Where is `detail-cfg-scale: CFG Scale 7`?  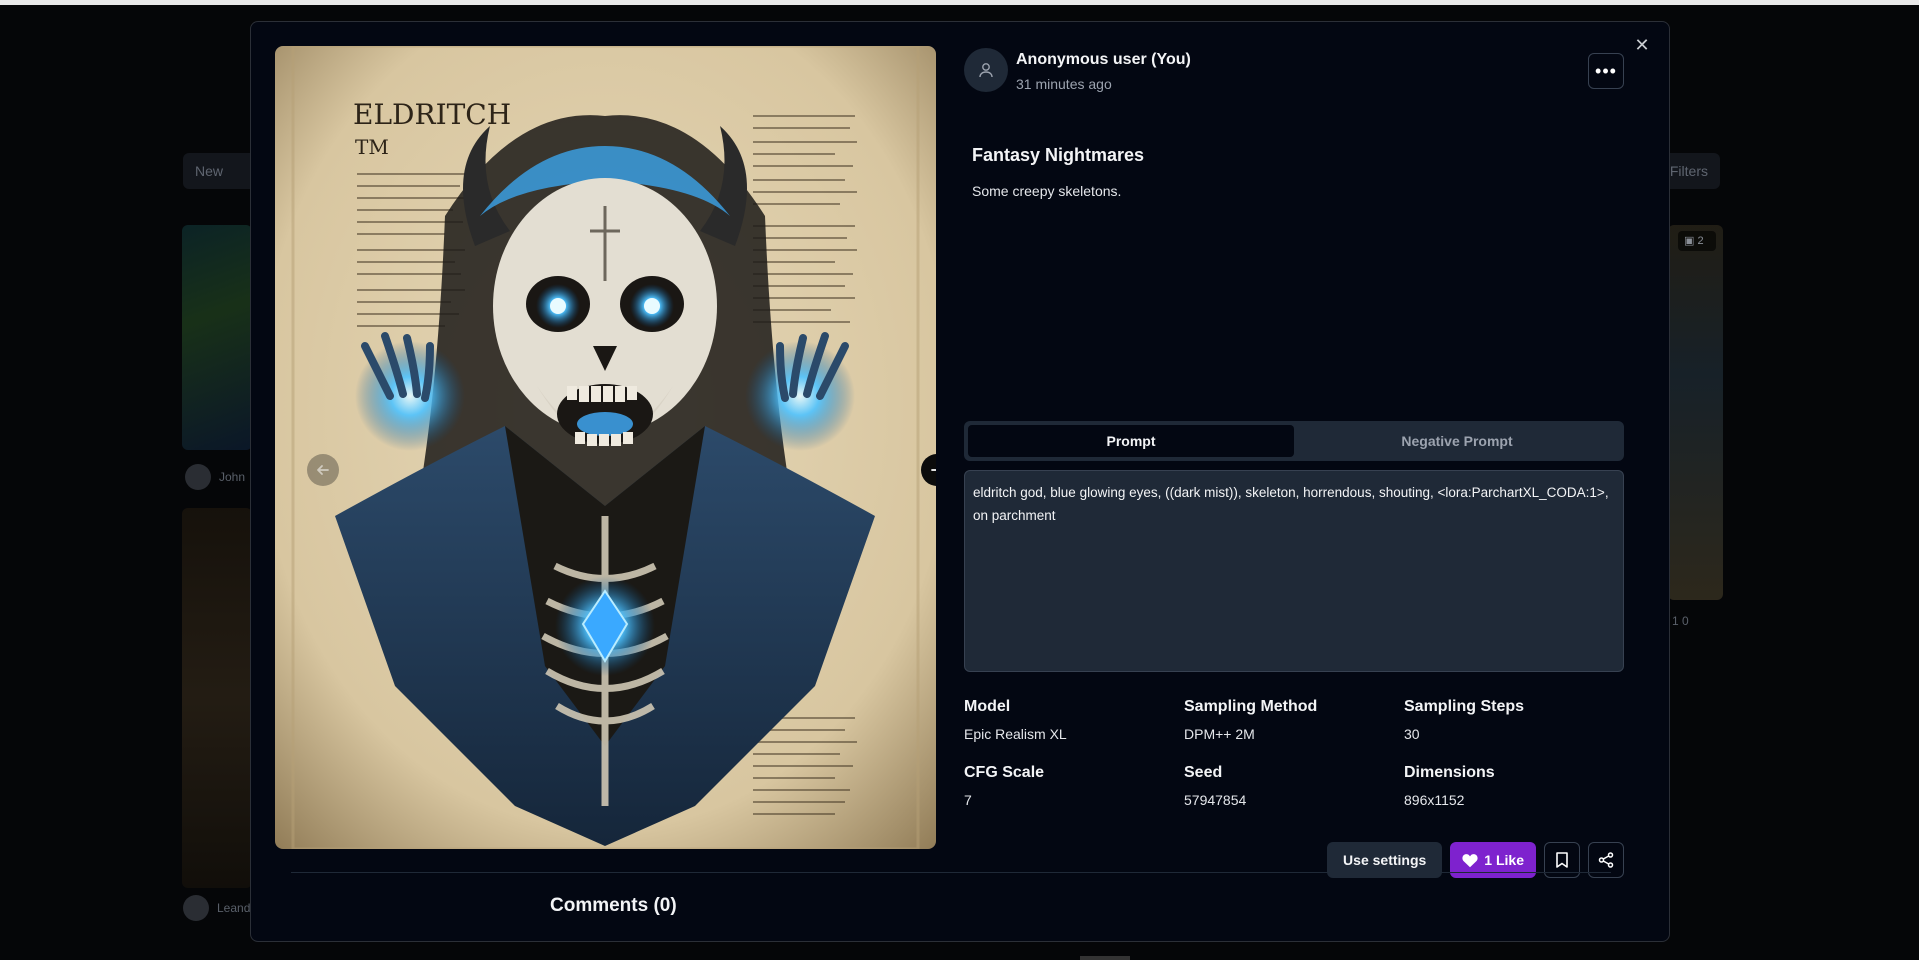
detail-cfg-scale: CFG Scale 7 is located at coordinates (1074, 786).